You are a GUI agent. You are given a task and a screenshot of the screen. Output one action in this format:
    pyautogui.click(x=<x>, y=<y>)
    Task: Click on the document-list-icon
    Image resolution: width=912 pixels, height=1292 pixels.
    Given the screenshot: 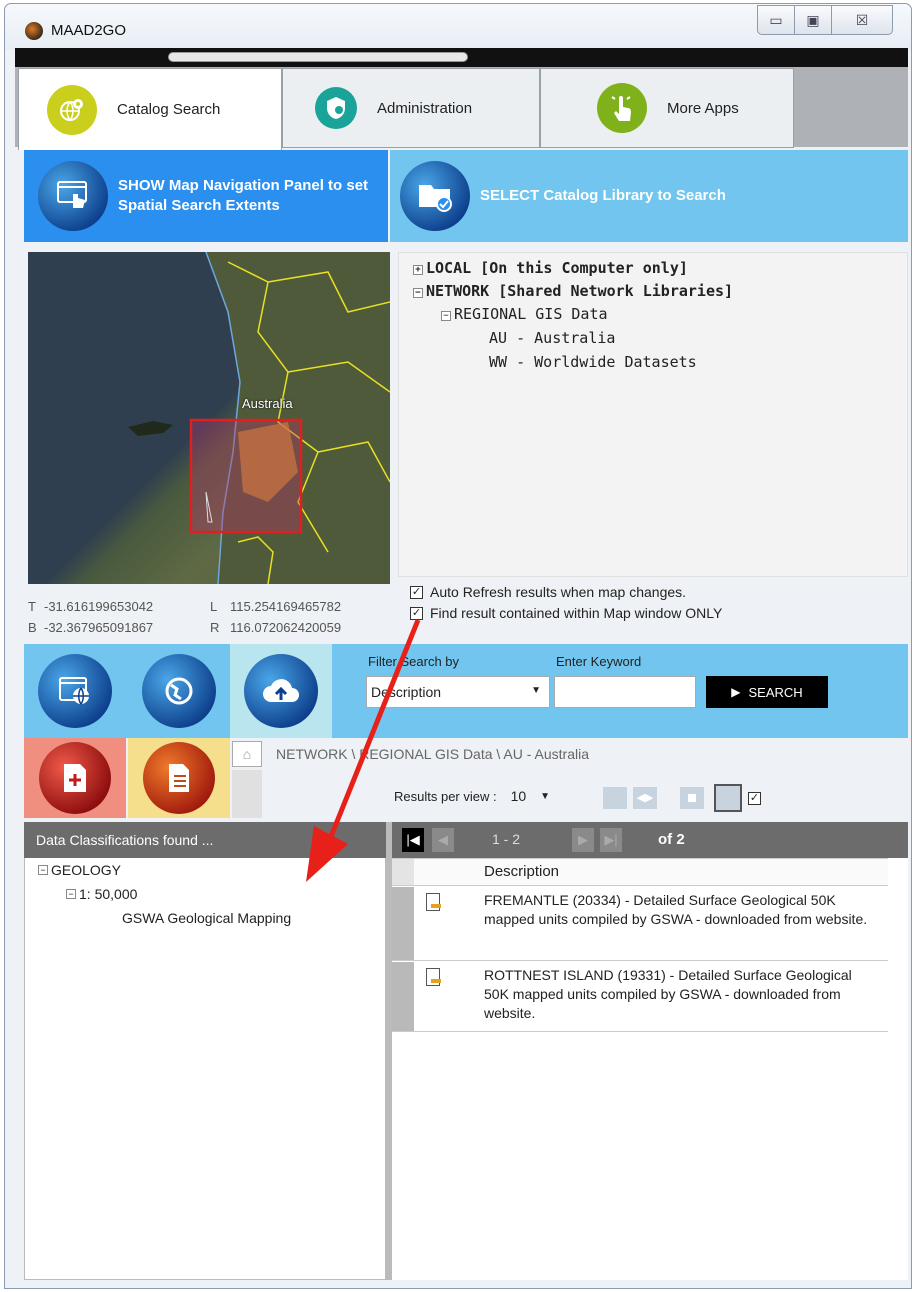 What is the action you would take?
    pyautogui.click(x=179, y=778)
    